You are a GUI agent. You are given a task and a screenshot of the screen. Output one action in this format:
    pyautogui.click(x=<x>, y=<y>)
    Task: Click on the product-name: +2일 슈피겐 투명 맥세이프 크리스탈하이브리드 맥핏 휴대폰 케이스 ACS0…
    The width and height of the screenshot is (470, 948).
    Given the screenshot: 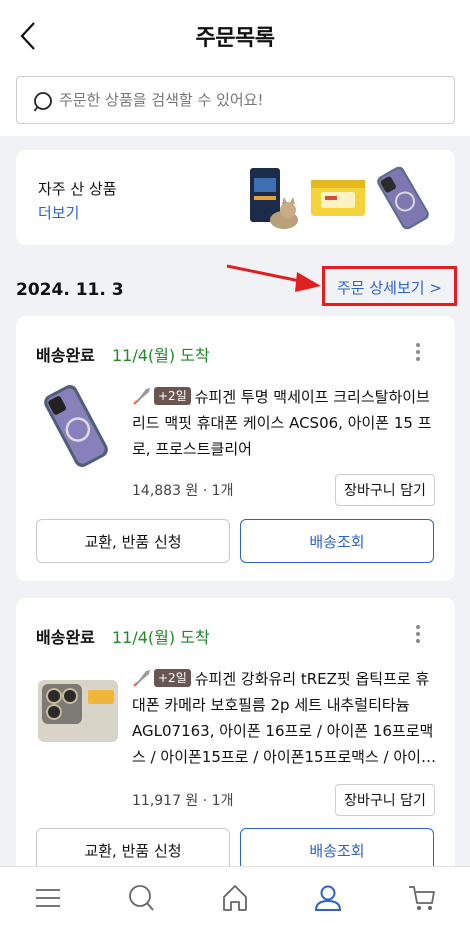 What is the action you would take?
    pyautogui.click(x=285, y=423)
    